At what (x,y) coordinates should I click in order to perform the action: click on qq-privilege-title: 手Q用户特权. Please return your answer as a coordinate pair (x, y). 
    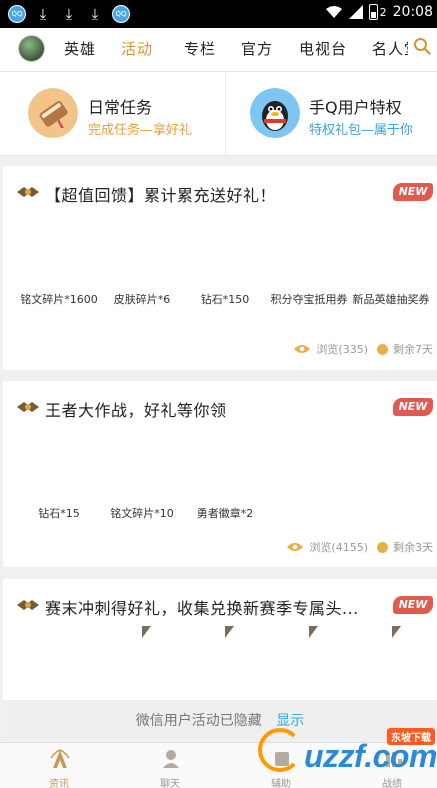
    Looking at the image, I should click on (355, 107).